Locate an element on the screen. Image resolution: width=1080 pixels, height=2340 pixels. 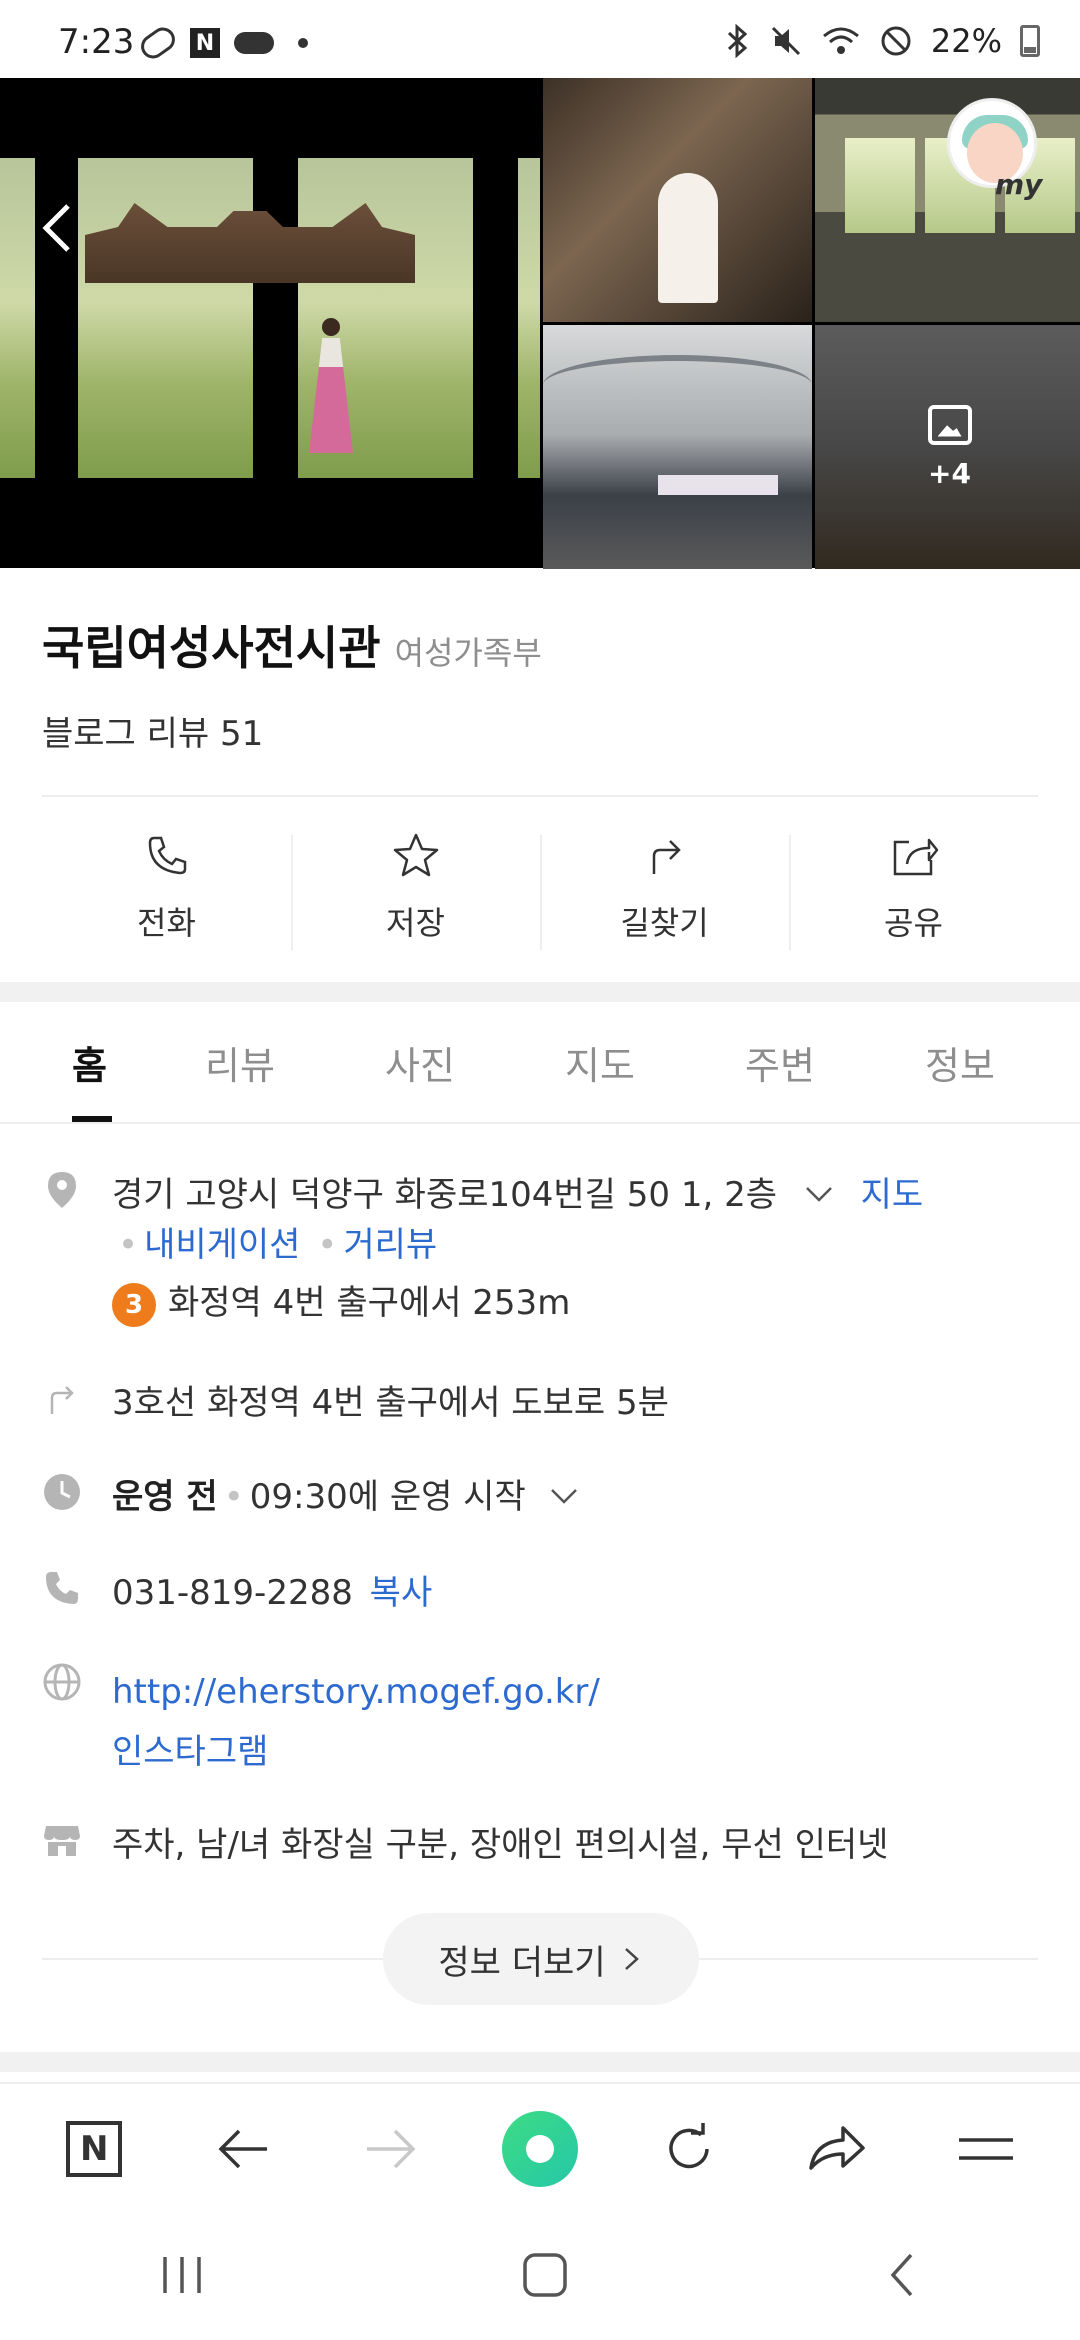
figure-image is located at coordinates (330, 388).